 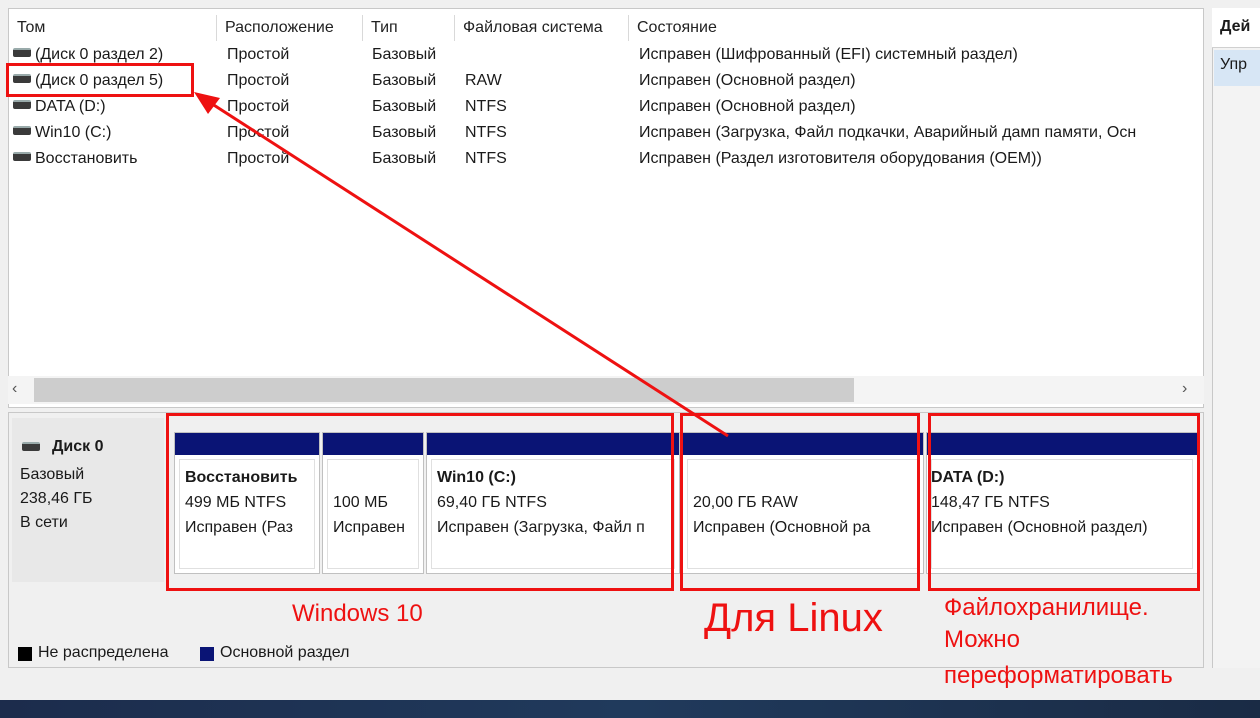 What do you see at coordinates (357, 613) in the screenshot?
I see `annotation-windows-text: Windows 10` at bounding box center [357, 613].